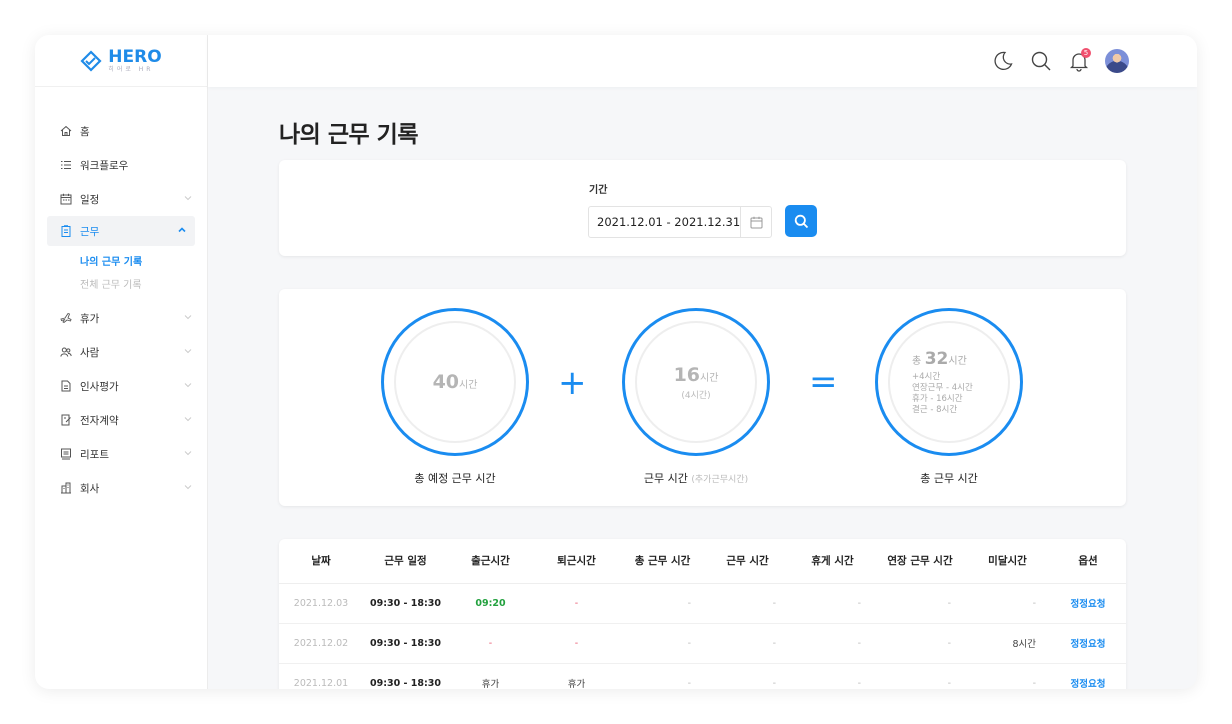 The height and width of the screenshot is (724, 1232). I want to click on date-range-input: 2021.12.01 - 2021.12.31, so click(680, 222).